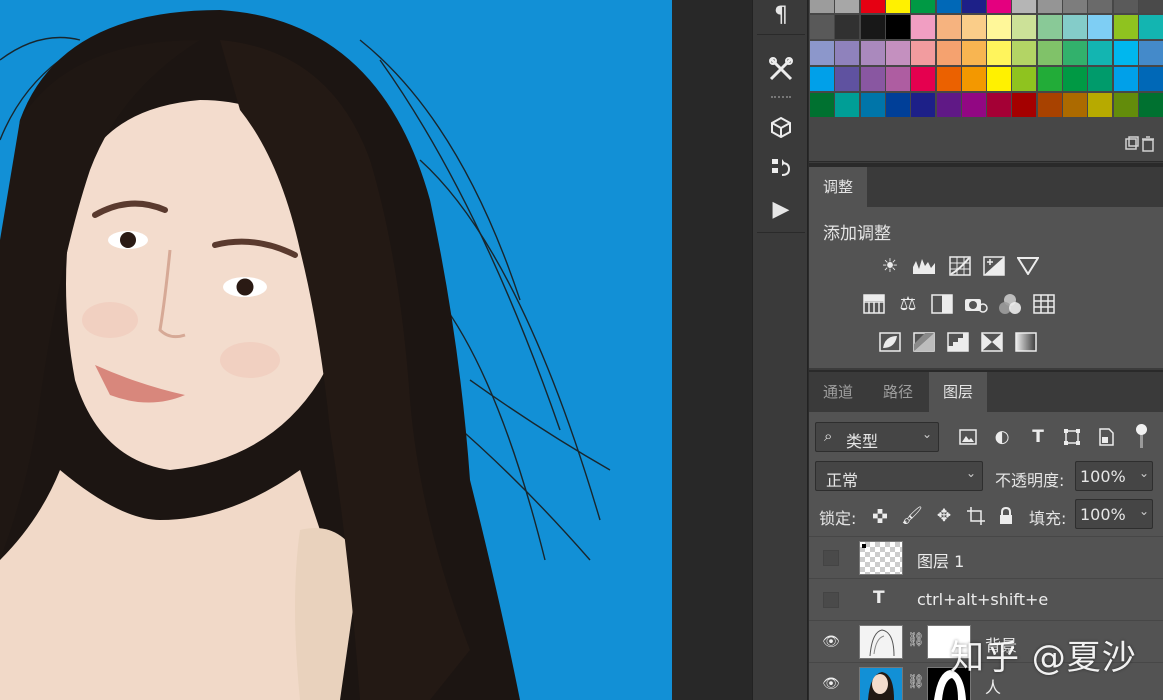 This screenshot has width=1163, height=700. I want to click on layer-row: 图层 1, so click(986, 557).